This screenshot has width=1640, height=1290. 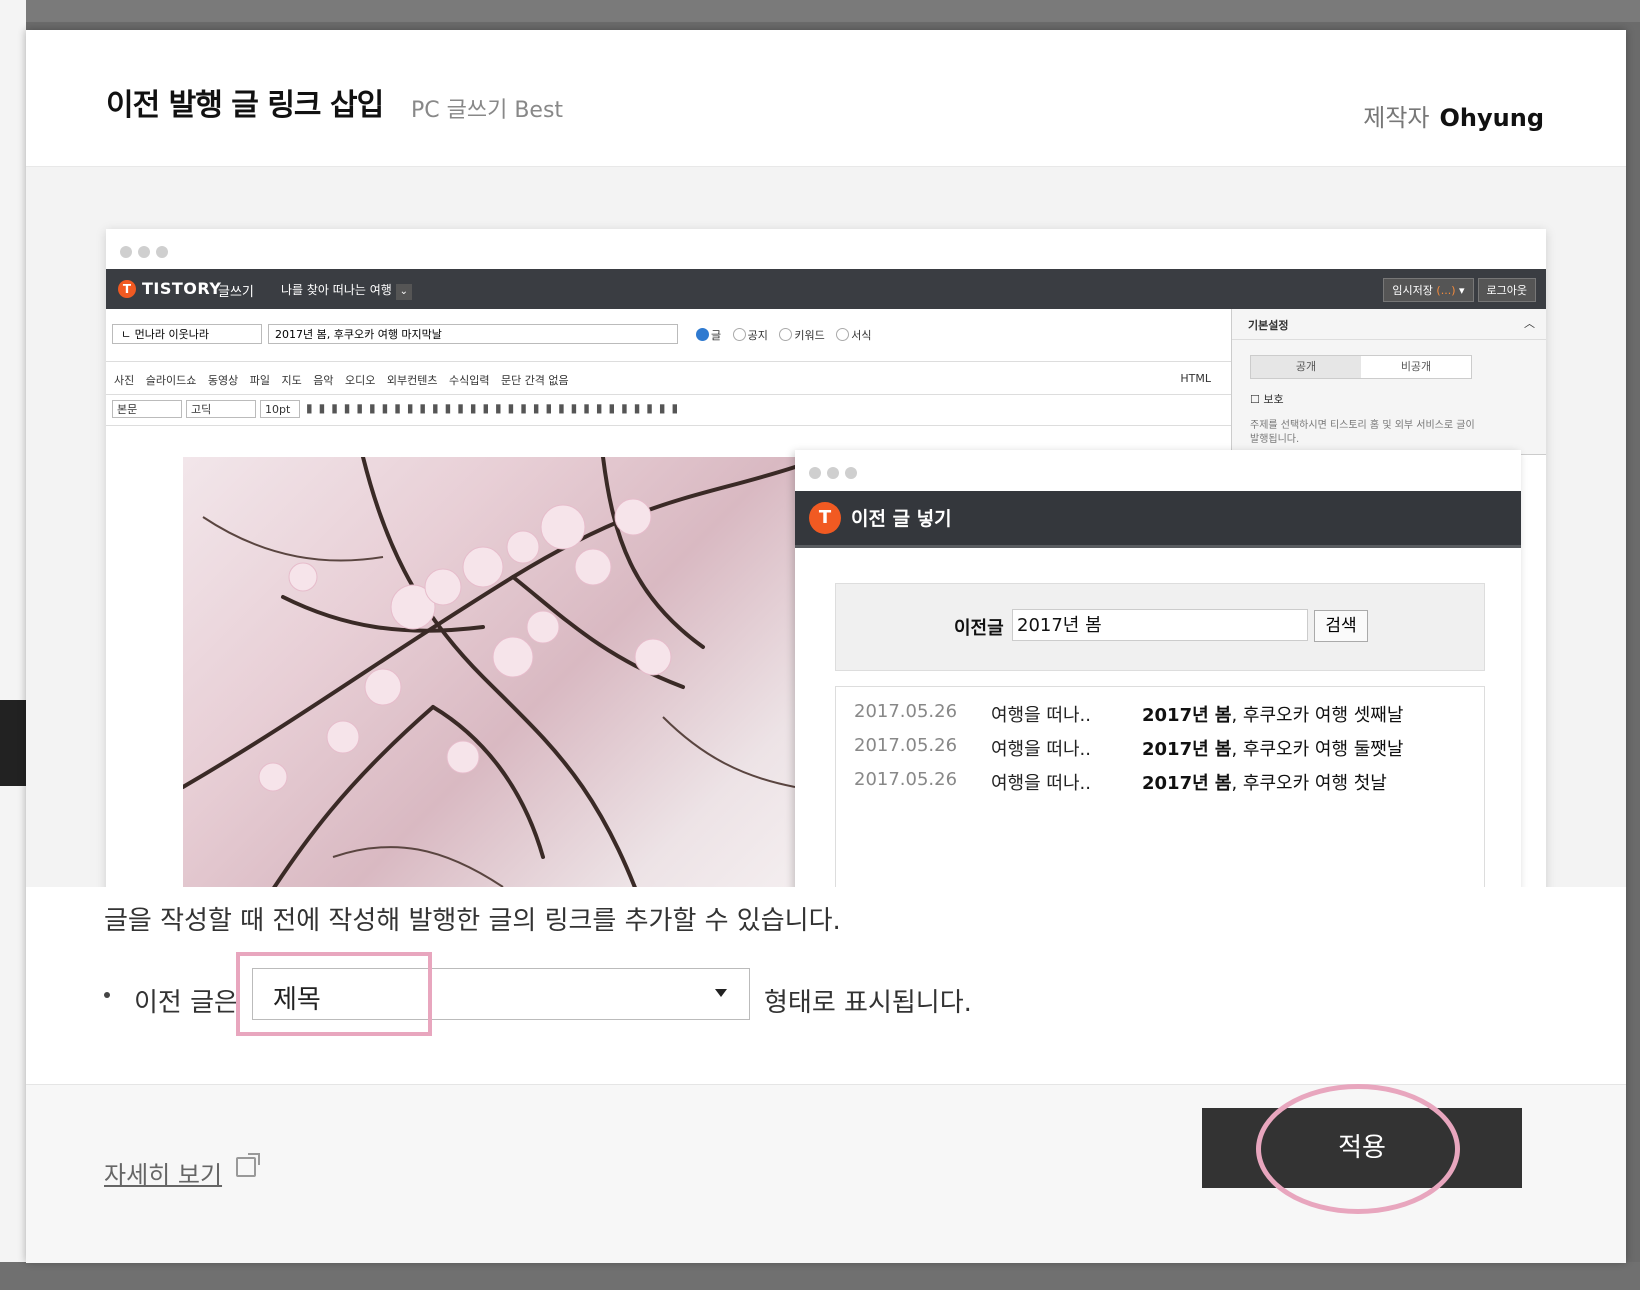 What do you see at coordinates (245, 105) in the screenshot?
I see `modal-title: 이전 발행 글 링크 삽입` at bounding box center [245, 105].